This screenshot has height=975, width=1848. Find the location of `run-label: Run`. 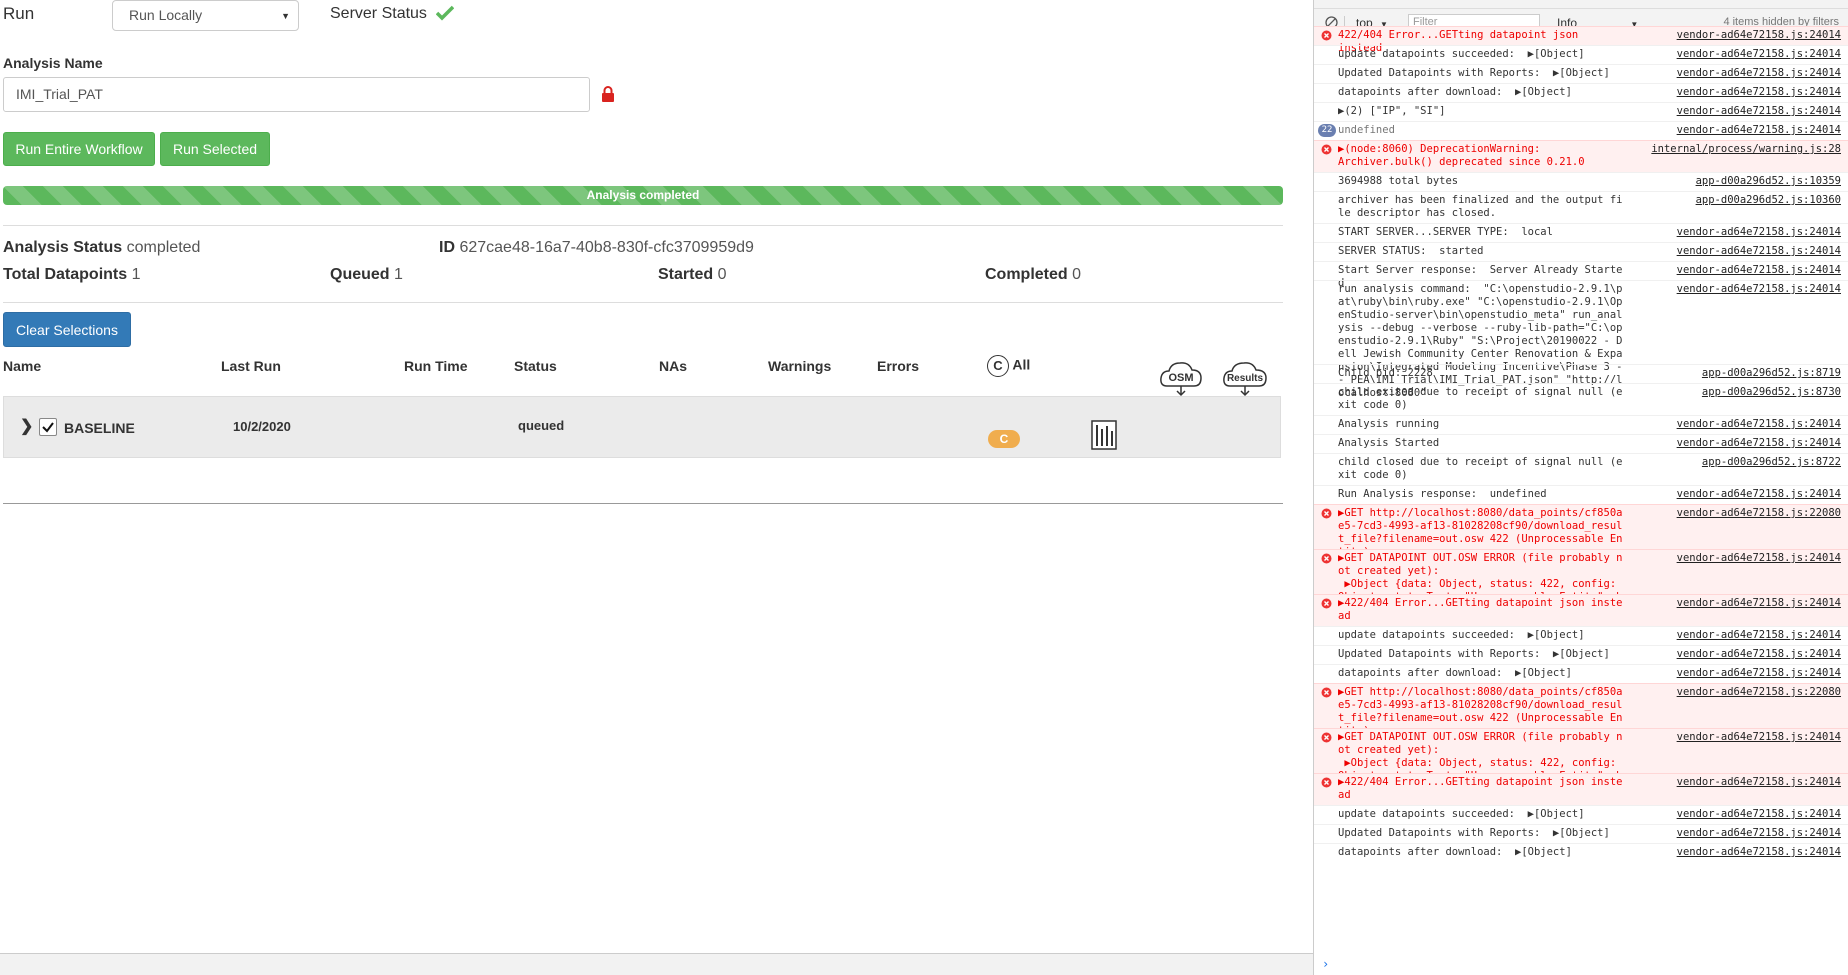

run-label: Run is located at coordinates (19, 13).